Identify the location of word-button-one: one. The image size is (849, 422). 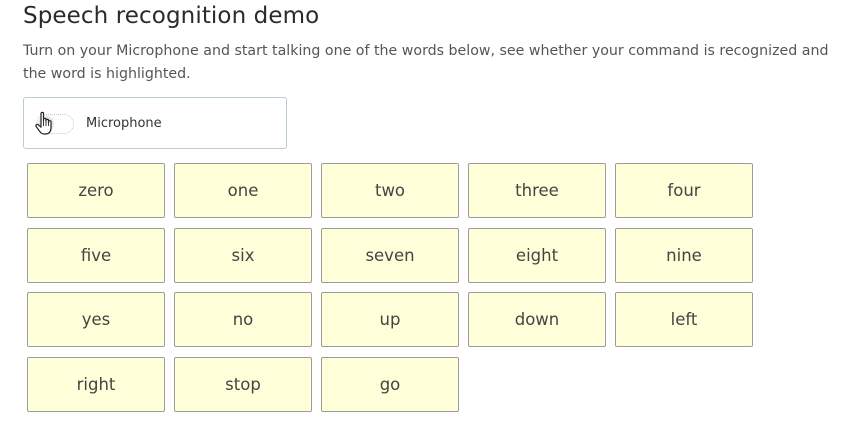
(243, 190).